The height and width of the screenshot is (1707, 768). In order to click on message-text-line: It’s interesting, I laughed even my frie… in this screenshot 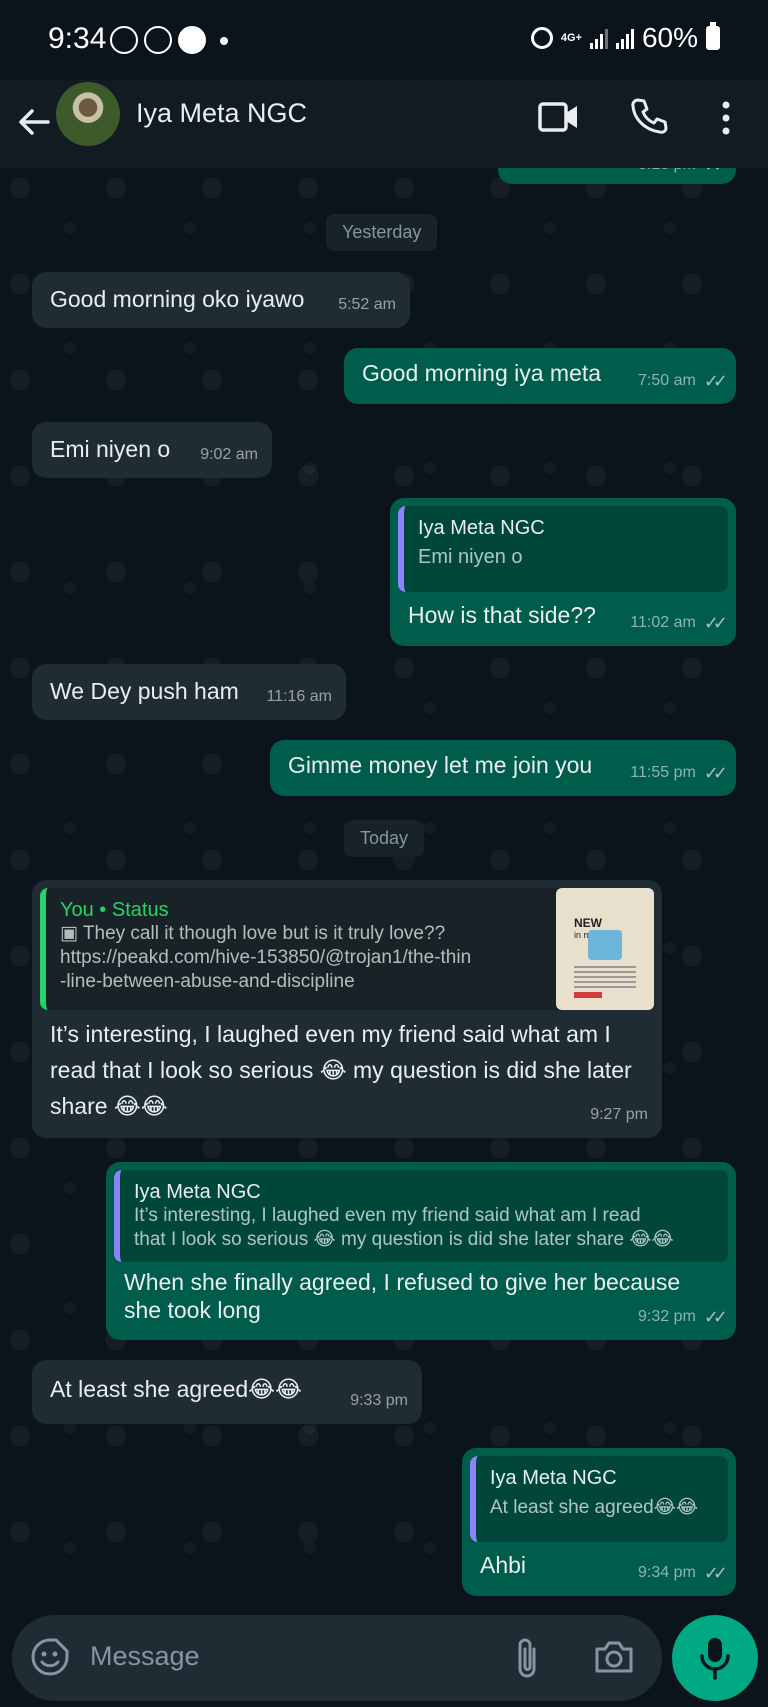, I will do `click(330, 1034)`.